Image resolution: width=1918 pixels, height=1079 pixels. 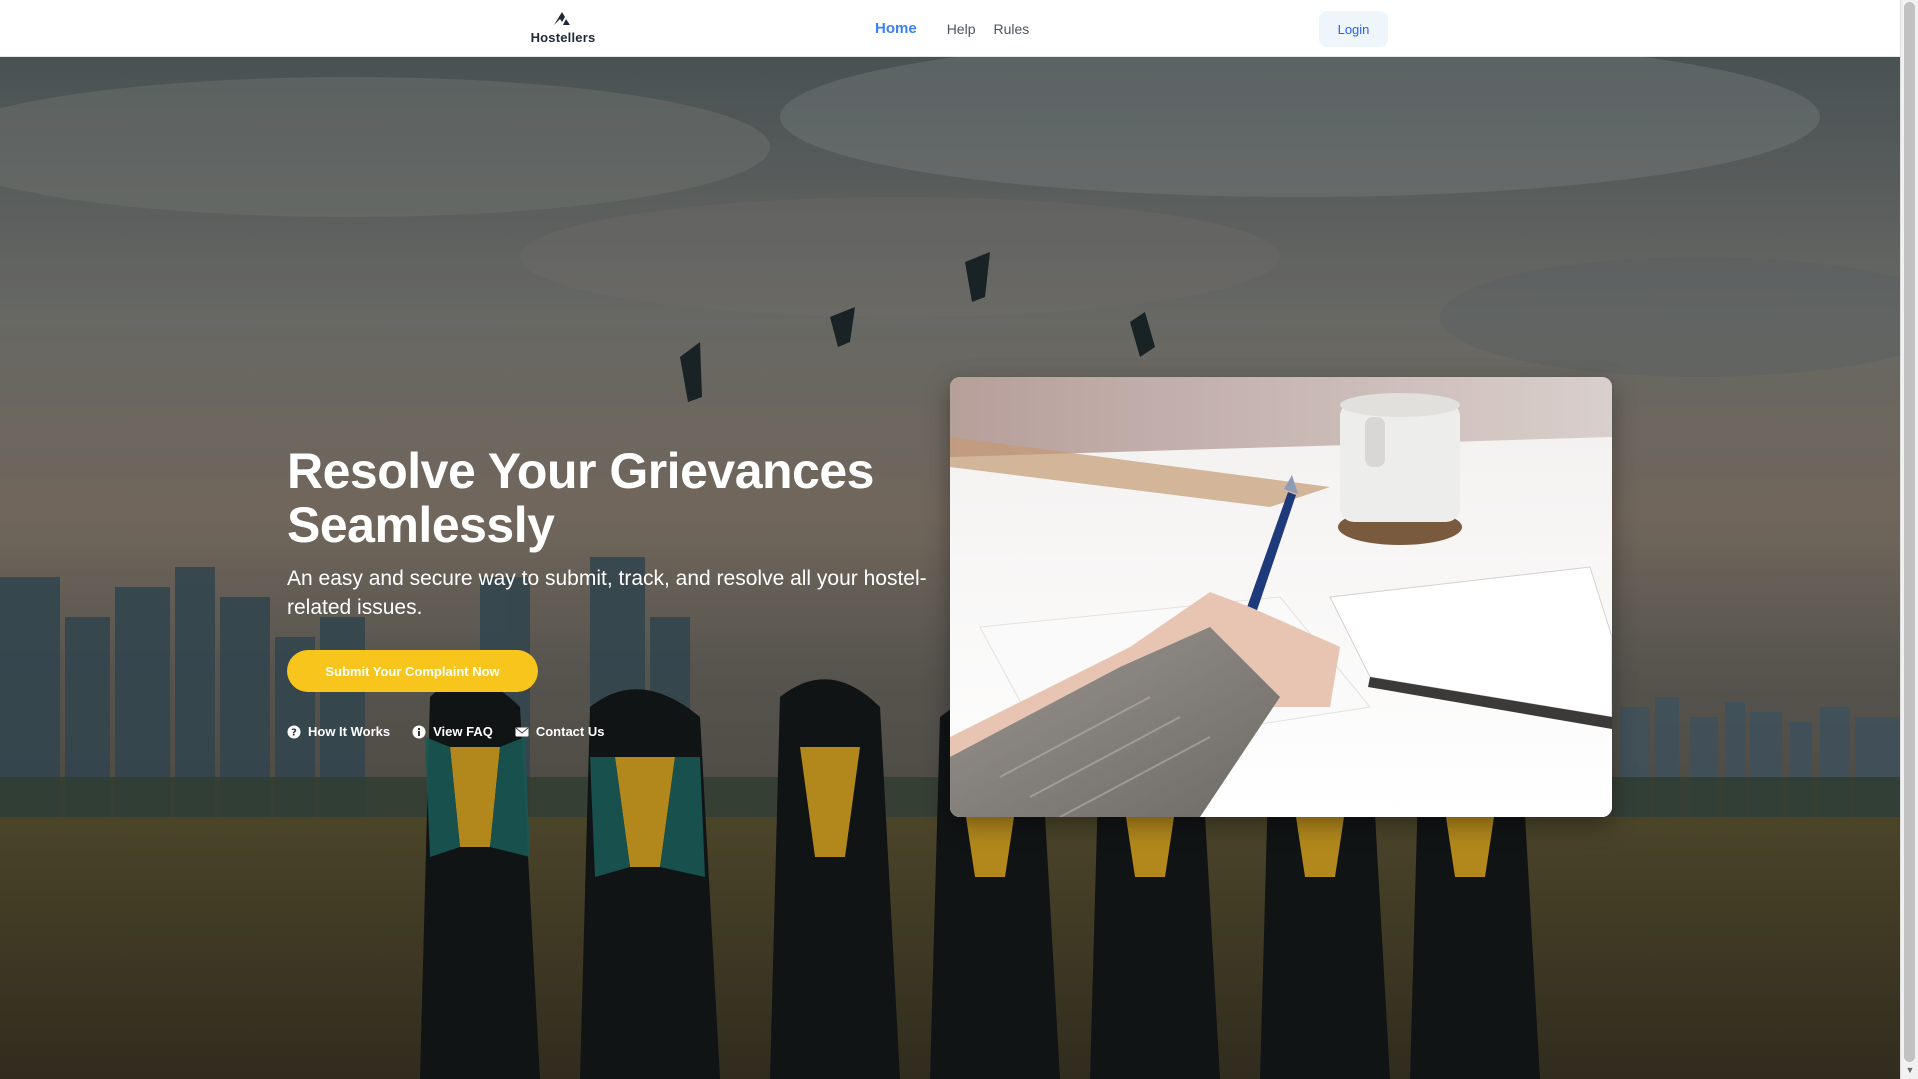 I want to click on scroll-down-icon: ▼, so click(x=1910, y=1070).